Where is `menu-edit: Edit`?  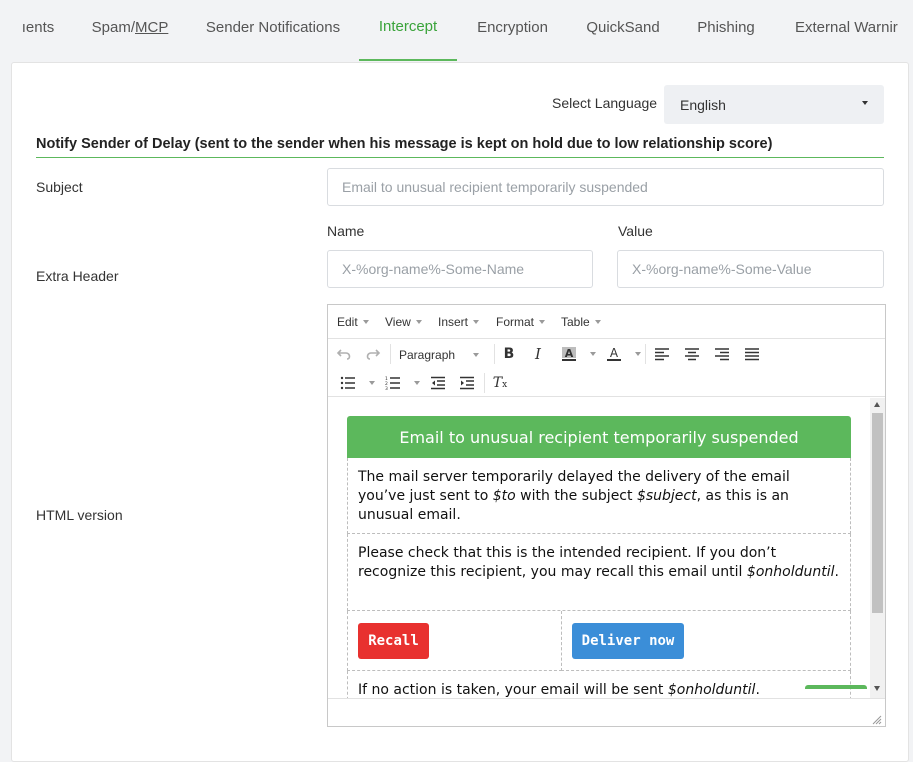 menu-edit: Edit is located at coordinates (353, 322).